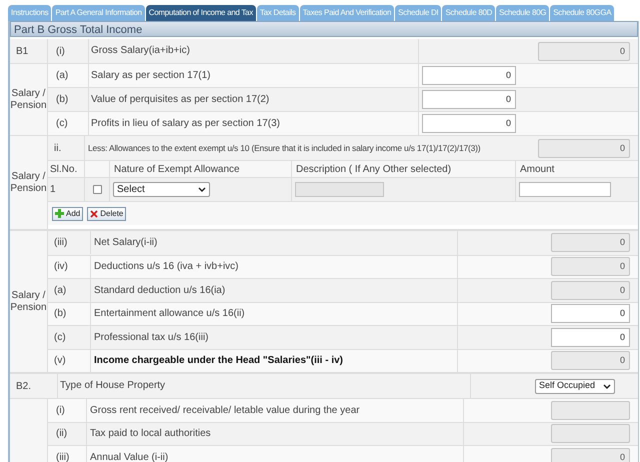  I want to click on column-header: Sl.No., so click(63, 169).